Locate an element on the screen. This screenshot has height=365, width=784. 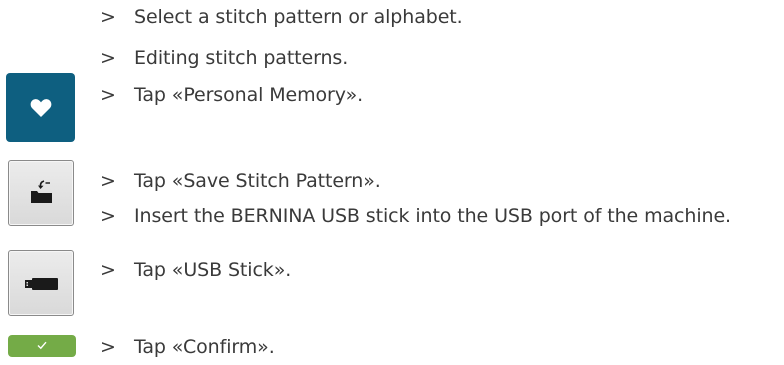
usb-stick-icon is located at coordinates (41, 284).